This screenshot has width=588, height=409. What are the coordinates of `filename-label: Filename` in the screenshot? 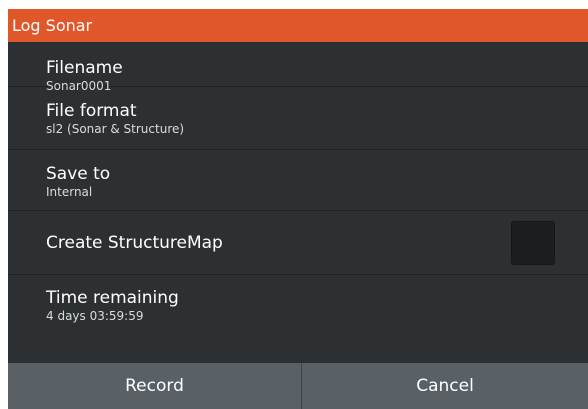 It's located at (84, 68).